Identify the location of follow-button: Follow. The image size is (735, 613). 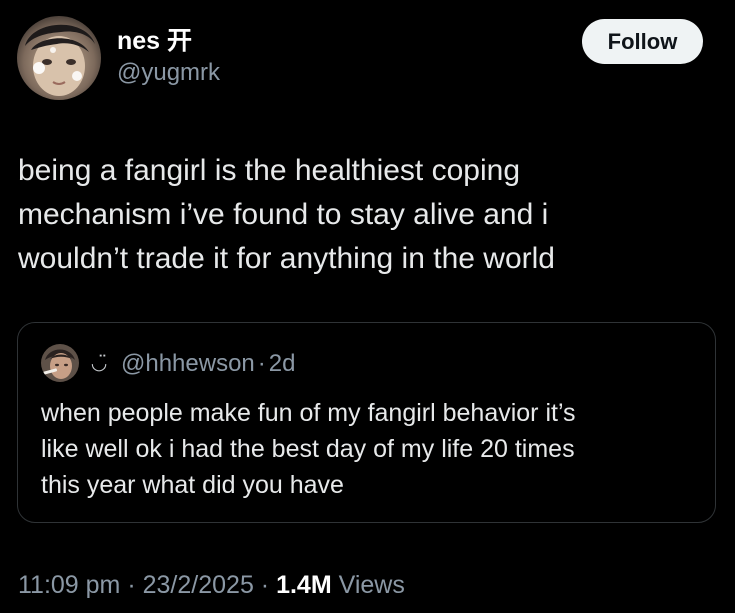
(642, 41).